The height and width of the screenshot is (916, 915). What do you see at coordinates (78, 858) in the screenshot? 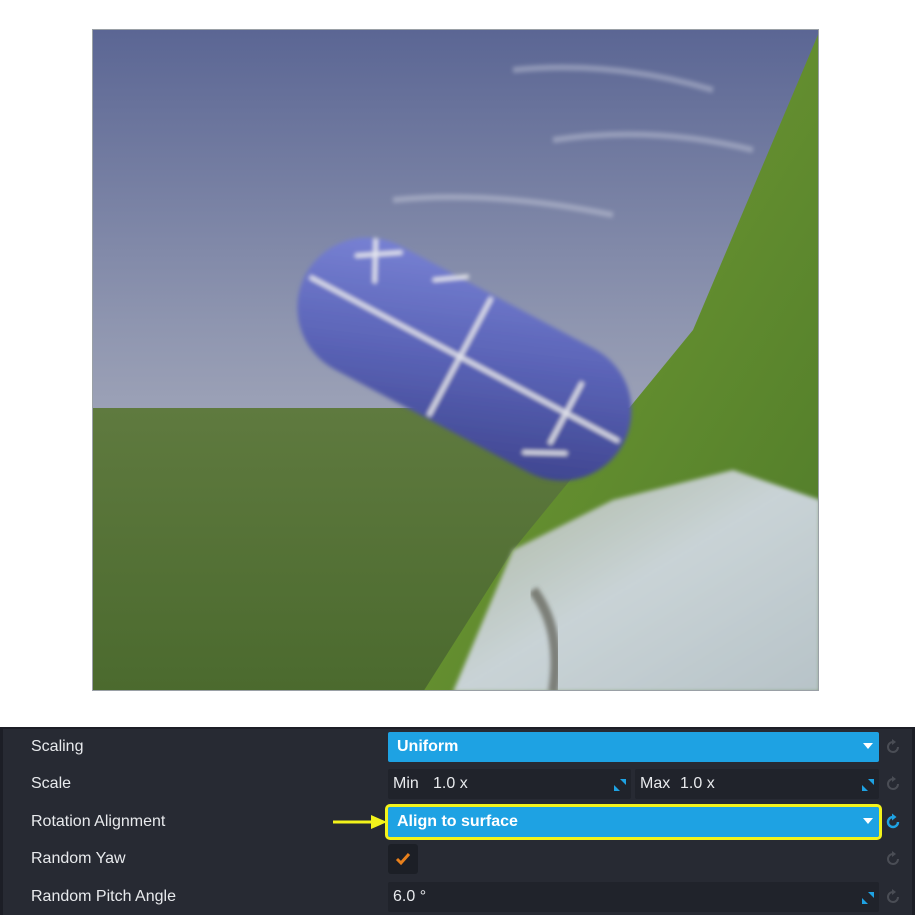
I see `random-yaw-label: Random Yaw` at bounding box center [78, 858].